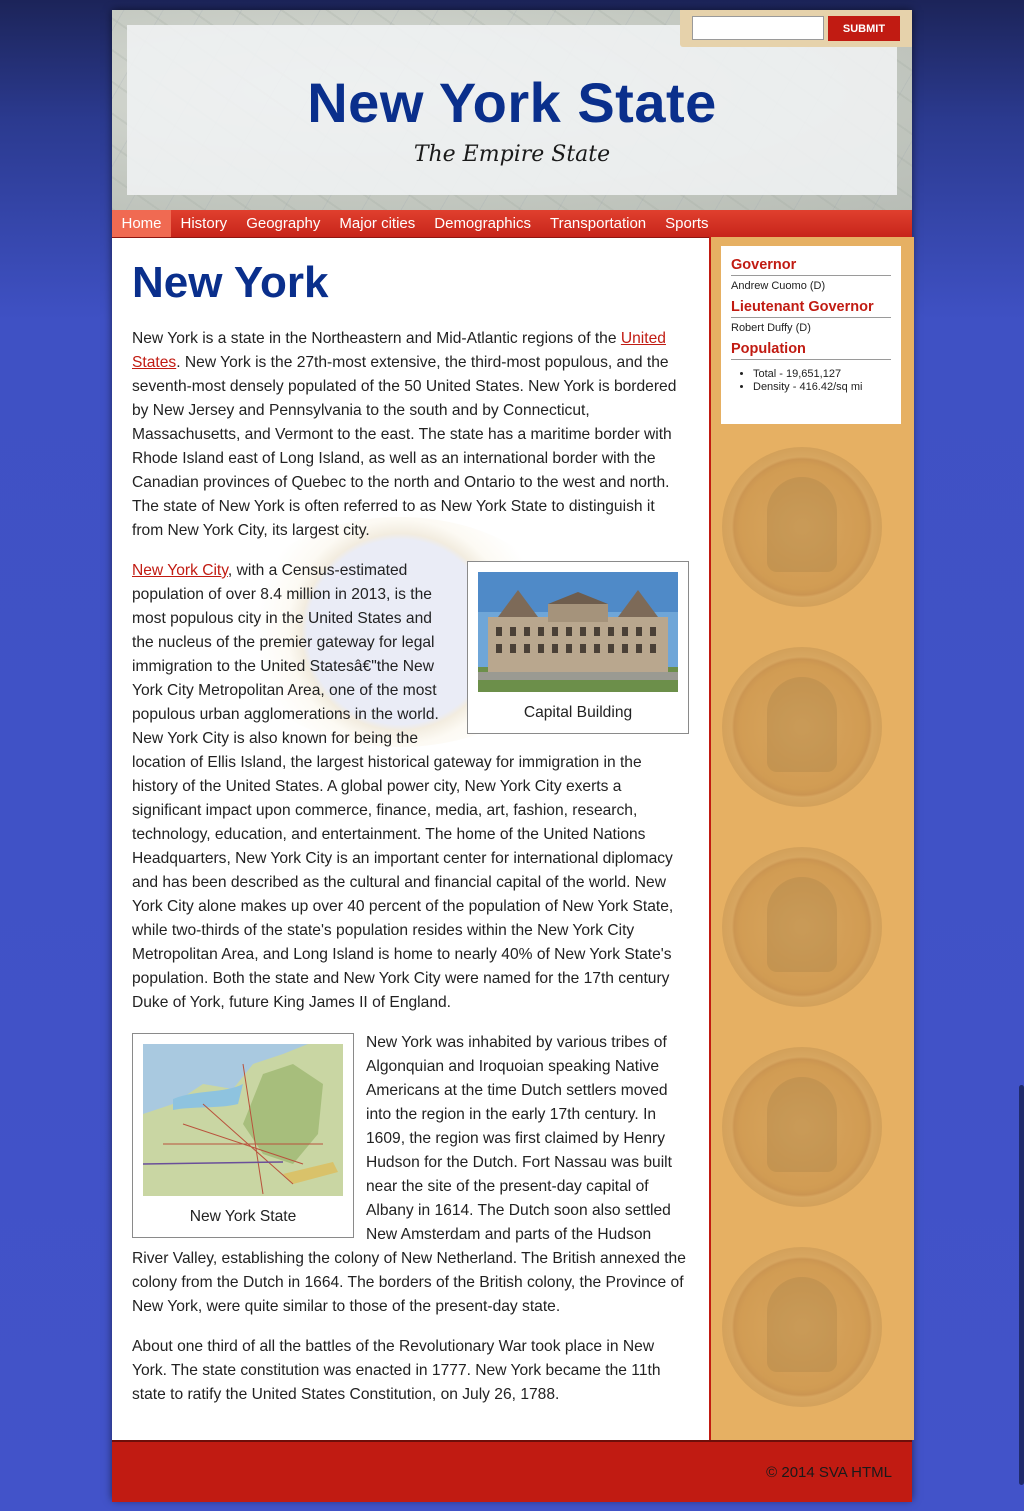  Describe the element at coordinates (204, 223) in the screenshot. I see `nav-item-history: History` at that location.